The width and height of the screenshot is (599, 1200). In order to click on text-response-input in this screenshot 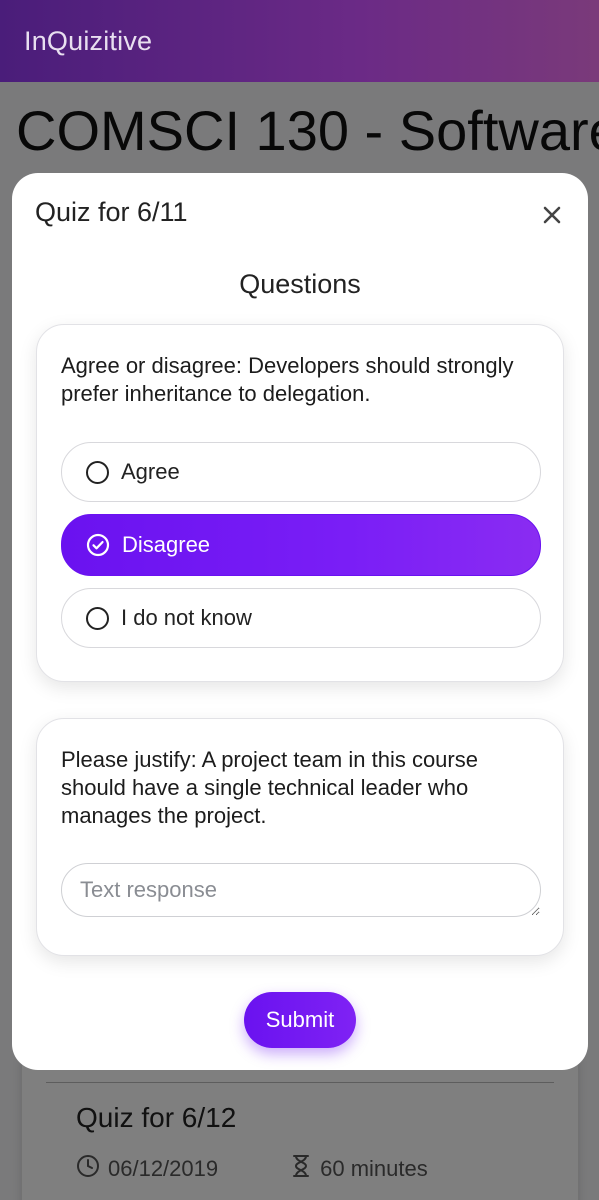, I will do `click(301, 890)`.